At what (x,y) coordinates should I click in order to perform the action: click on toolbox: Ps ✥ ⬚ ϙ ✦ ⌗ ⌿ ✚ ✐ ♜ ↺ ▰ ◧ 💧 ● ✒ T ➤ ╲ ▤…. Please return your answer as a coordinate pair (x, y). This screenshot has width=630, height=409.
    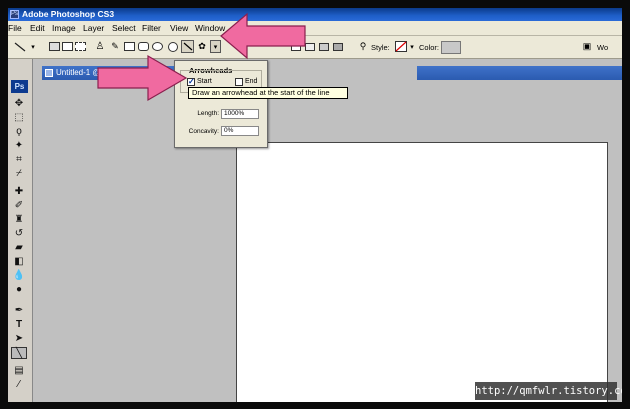
    Looking at the image, I should click on (20, 230).